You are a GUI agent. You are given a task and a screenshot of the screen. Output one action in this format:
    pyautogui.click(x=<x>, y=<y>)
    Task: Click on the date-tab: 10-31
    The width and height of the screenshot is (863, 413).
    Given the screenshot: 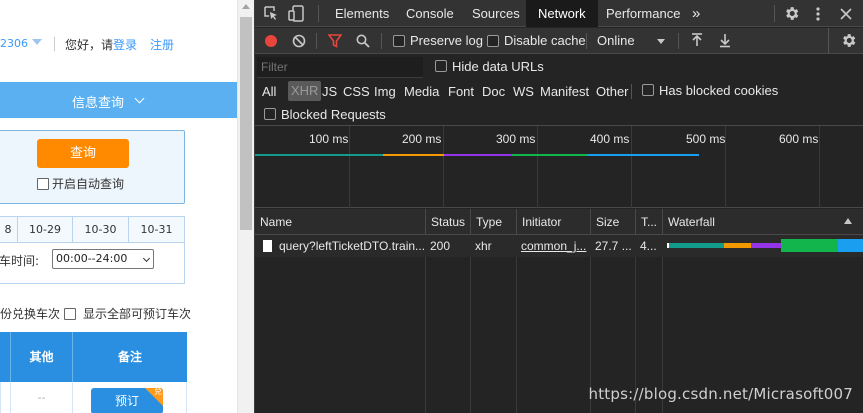 What is the action you would take?
    pyautogui.click(x=156, y=229)
    